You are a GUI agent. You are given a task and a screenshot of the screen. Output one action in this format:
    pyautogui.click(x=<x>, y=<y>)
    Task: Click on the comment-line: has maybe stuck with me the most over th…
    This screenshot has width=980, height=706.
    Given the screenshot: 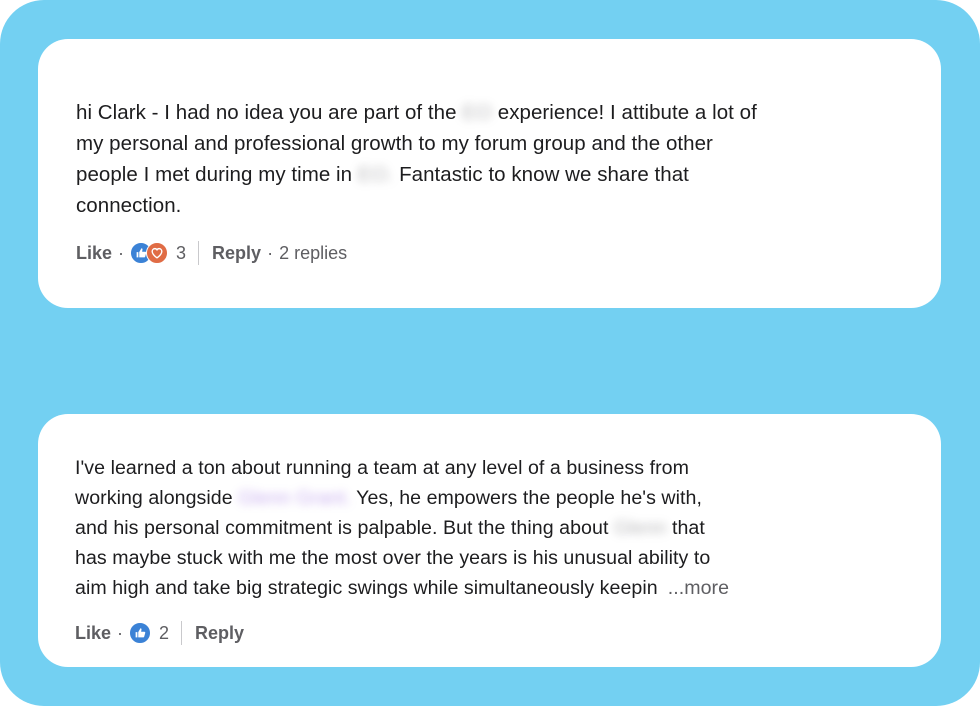 What is the action you would take?
    pyautogui.click(x=393, y=558)
    